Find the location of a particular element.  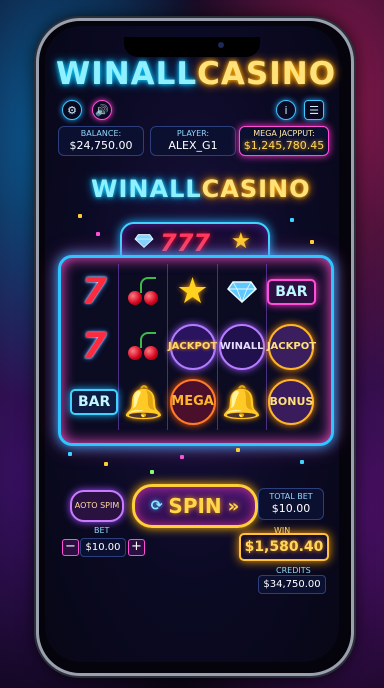

jackpot-label: MEGA JACPPUT: is located at coordinates (284, 133).